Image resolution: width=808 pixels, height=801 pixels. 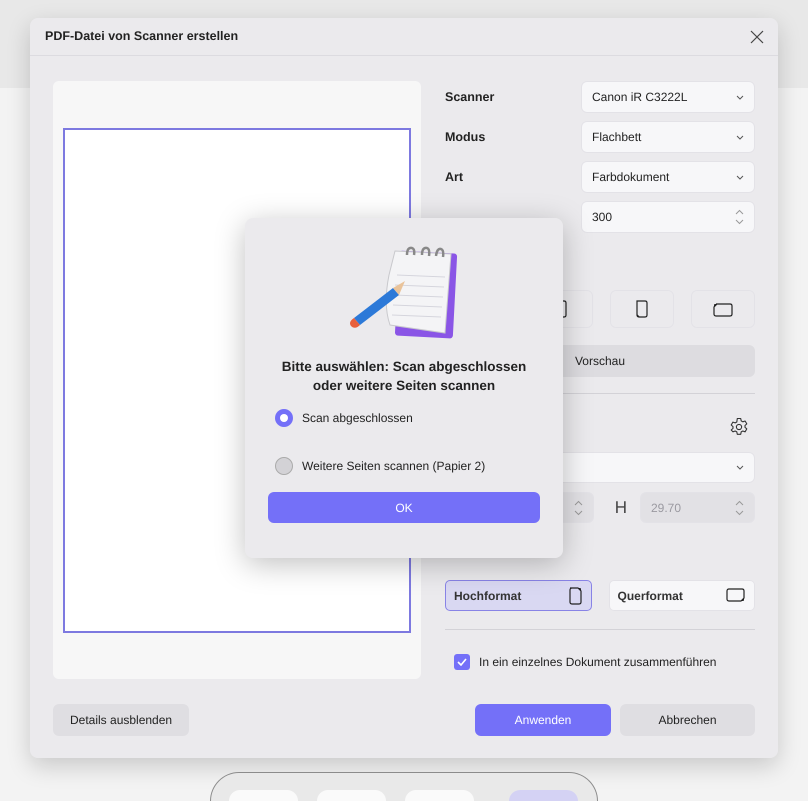 I want to click on ok-button: OK, so click(x=404, y=507).